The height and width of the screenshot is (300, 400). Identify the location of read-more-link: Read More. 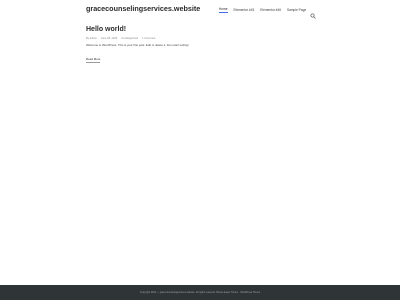
(93, 60).